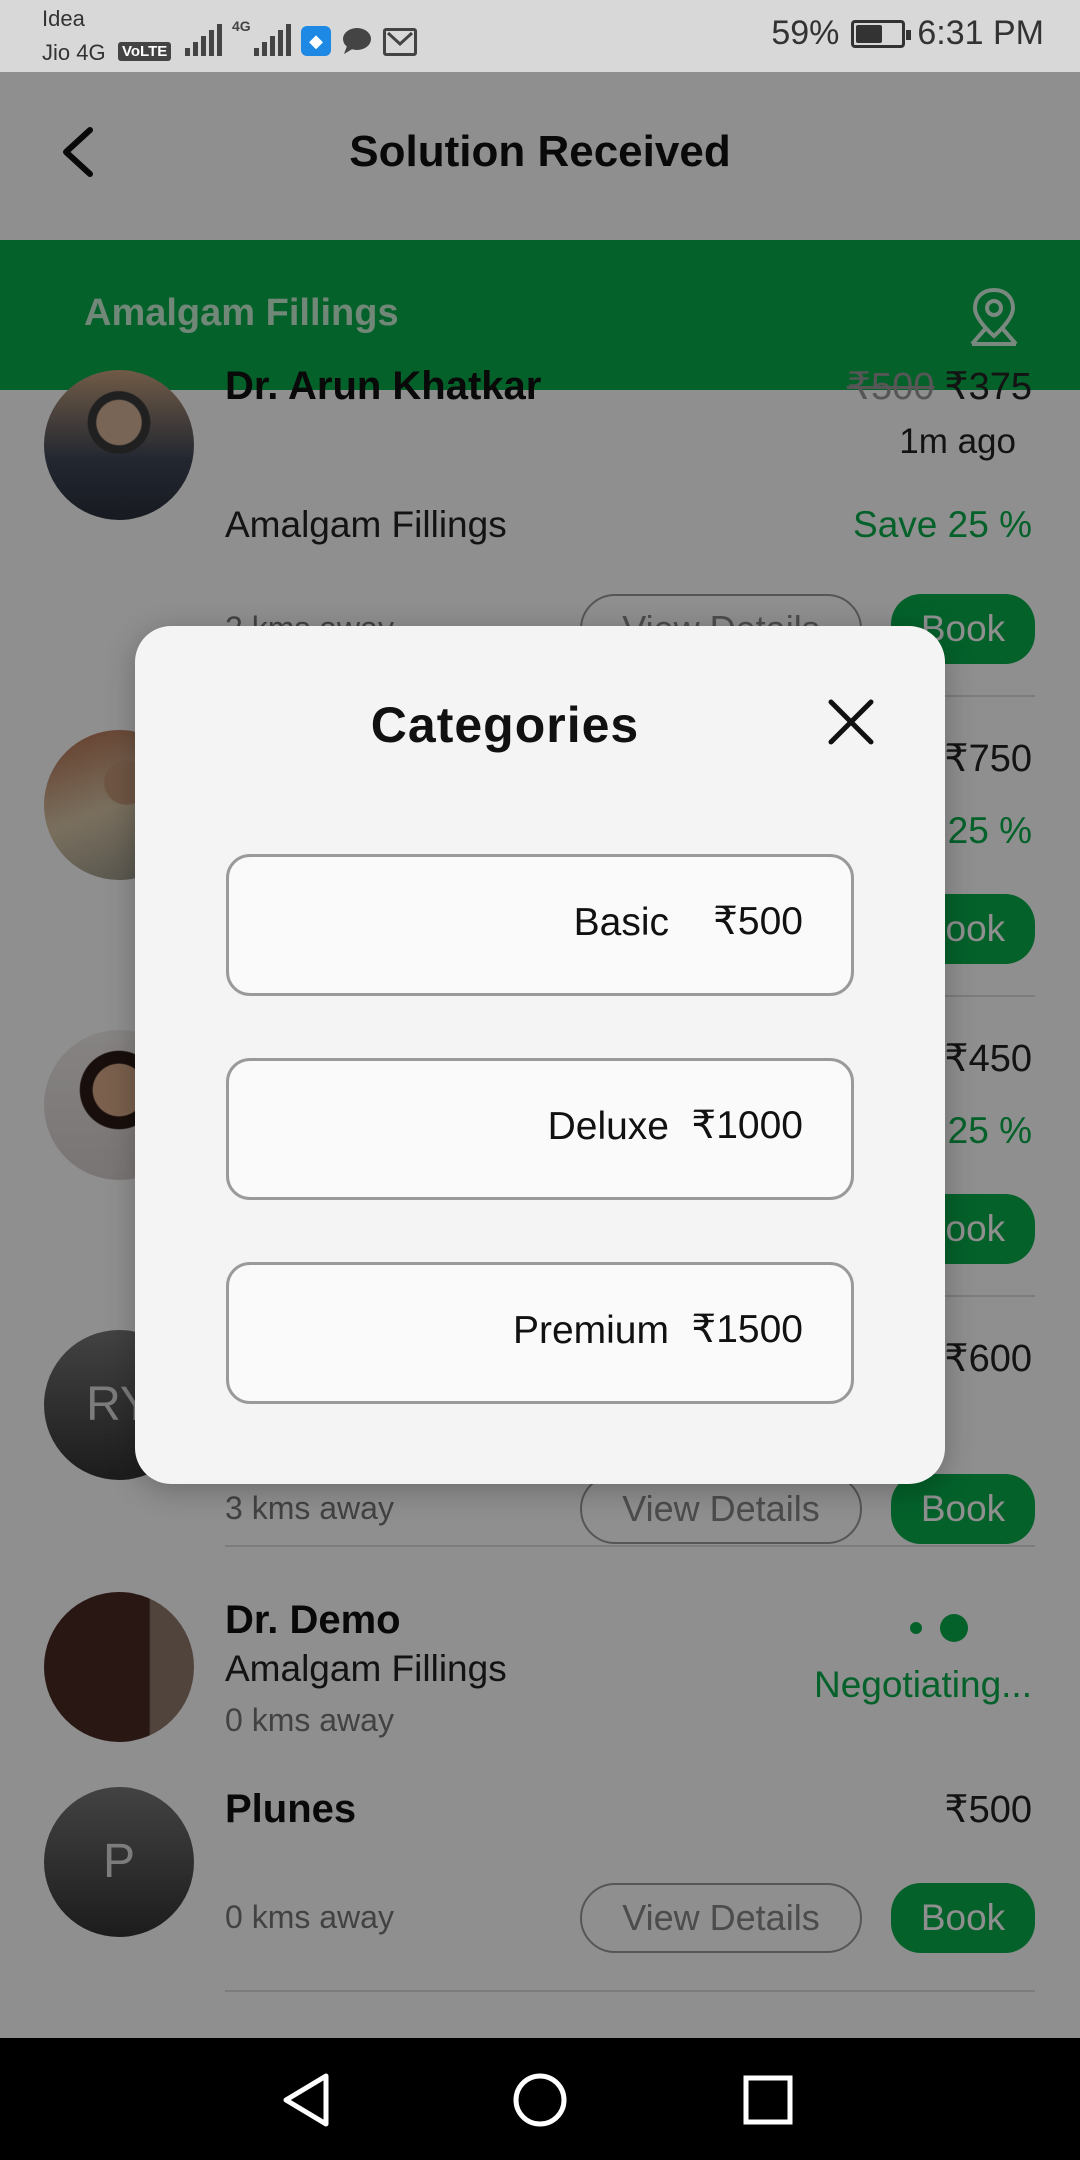 The image size is (1080, 2160). What do you see at coordinates (768, 2100) in the screenshot?
I see `nav-recents-icon` at bounding box center [768, 2100].